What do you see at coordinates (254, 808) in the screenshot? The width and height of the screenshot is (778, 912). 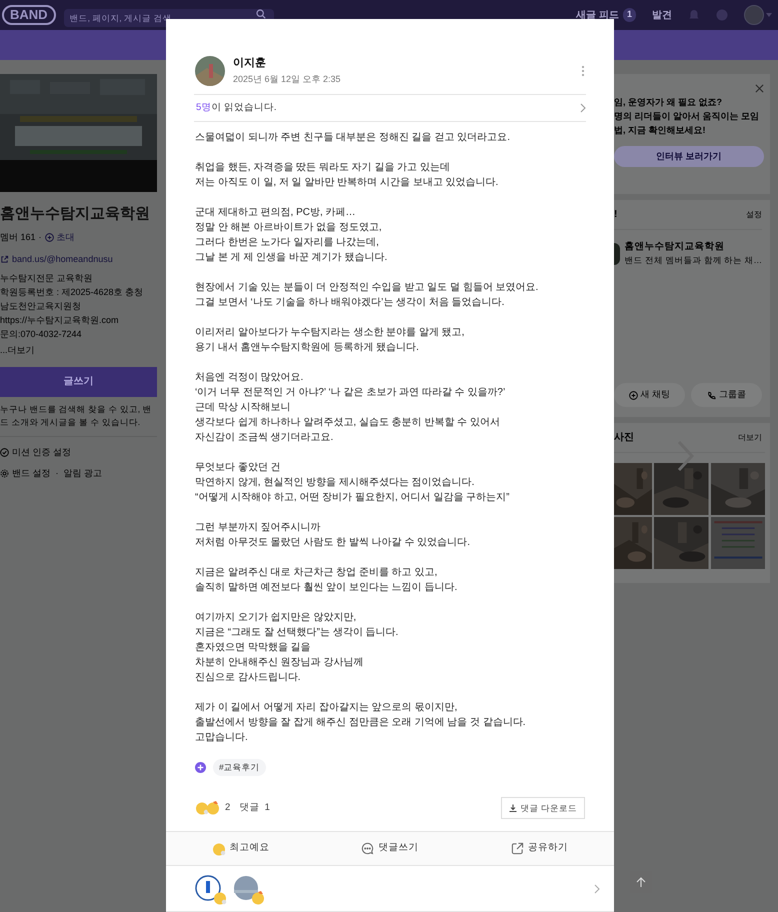 I see `comment-count: 댓글 1` at bounding box center [254, 808].